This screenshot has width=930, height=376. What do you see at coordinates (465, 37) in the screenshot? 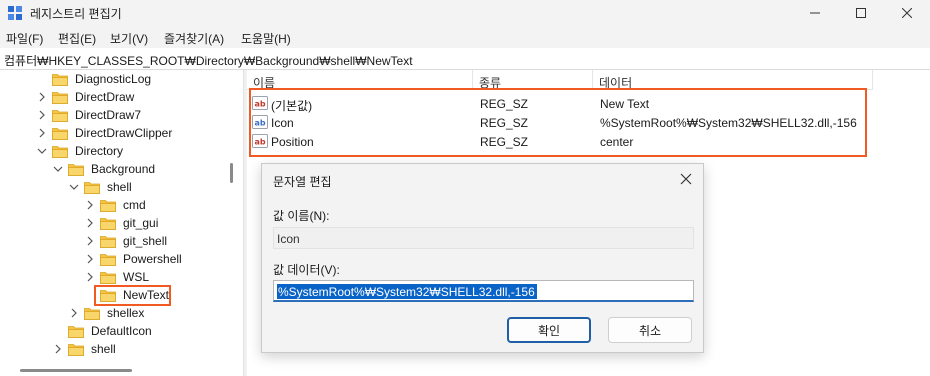
I see `menu-bar: 파일(F) 편집(E) 보기(V) 즐겨찾기(A) 도움말(H)` at bounding box center [465, 37].